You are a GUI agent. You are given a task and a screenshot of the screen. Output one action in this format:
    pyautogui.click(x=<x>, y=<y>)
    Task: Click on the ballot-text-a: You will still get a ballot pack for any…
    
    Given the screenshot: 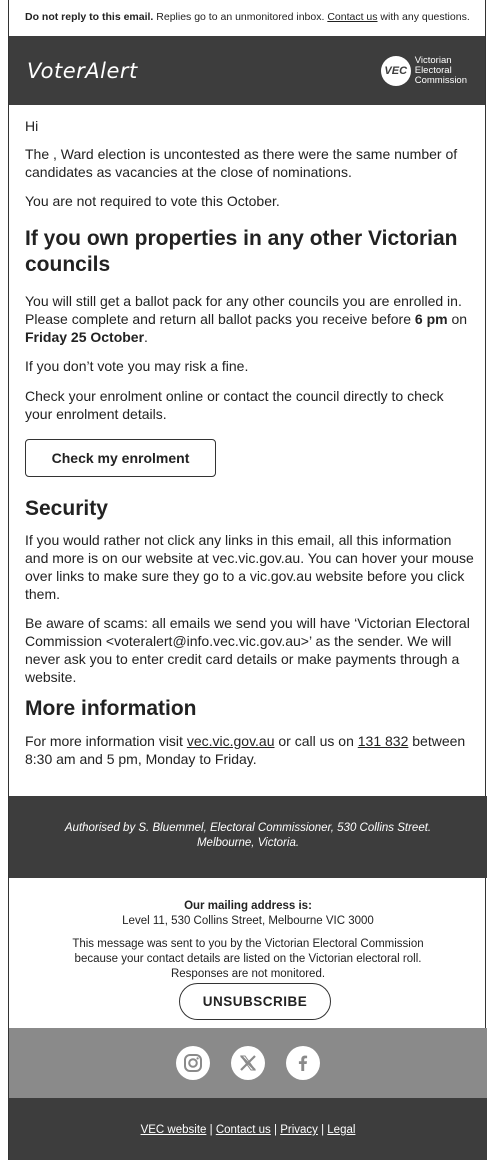 What is the action you would take?
    pyautogui.click(x=243, y=310)
    